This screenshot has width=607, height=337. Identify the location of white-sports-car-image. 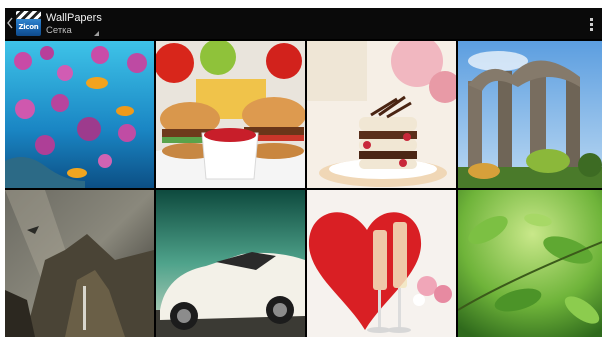
(230, 263).